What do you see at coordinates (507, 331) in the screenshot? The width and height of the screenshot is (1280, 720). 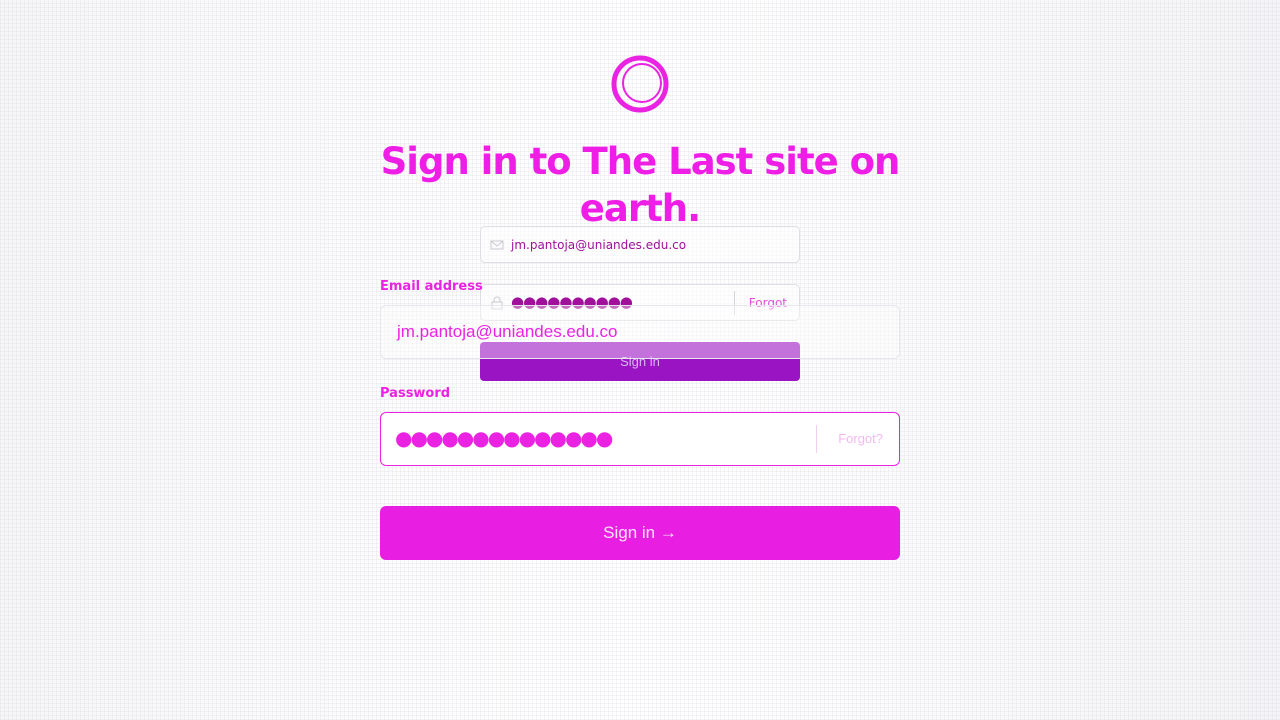 I see `email-value: jm.pantoja@uniandes.edu.co` at bounding box center [507, 331].